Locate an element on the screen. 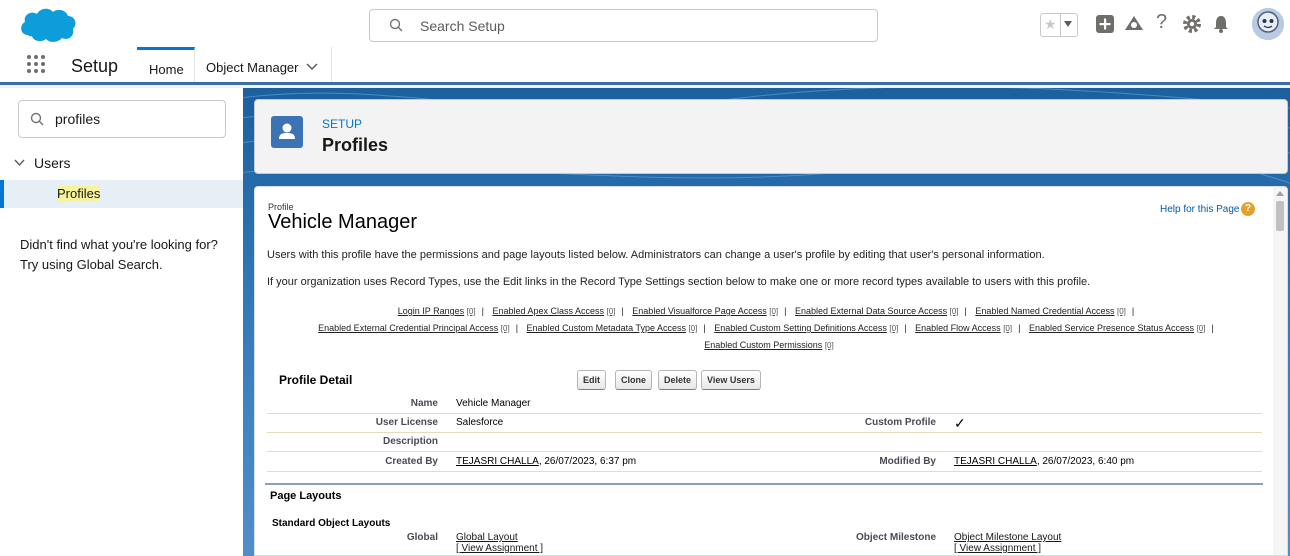 The width and height of the screenshot is (1290, 556). help-link: Help for this Page is located at coordinates (1200, 209).